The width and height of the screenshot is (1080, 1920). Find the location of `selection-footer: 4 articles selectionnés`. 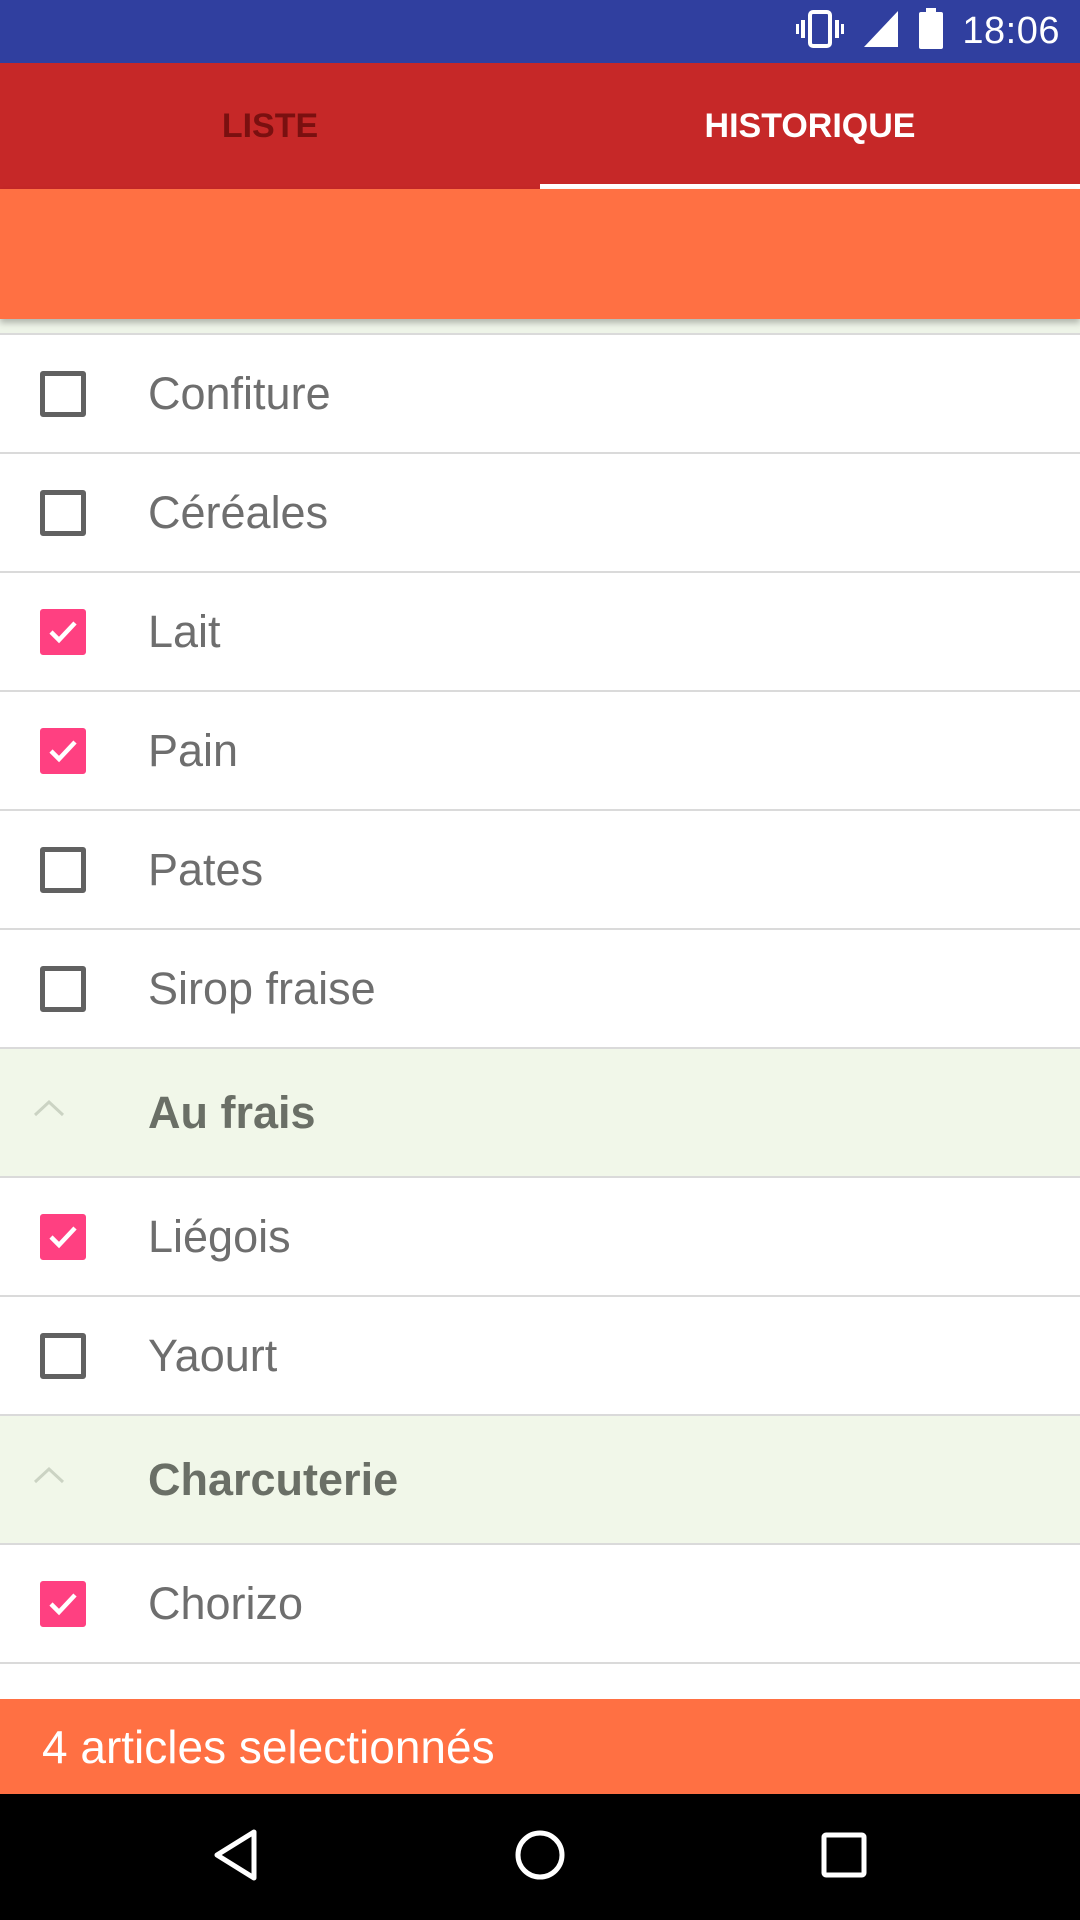

selection-footer: 4 articles selectionnés is located at coordinates (540, 1746).